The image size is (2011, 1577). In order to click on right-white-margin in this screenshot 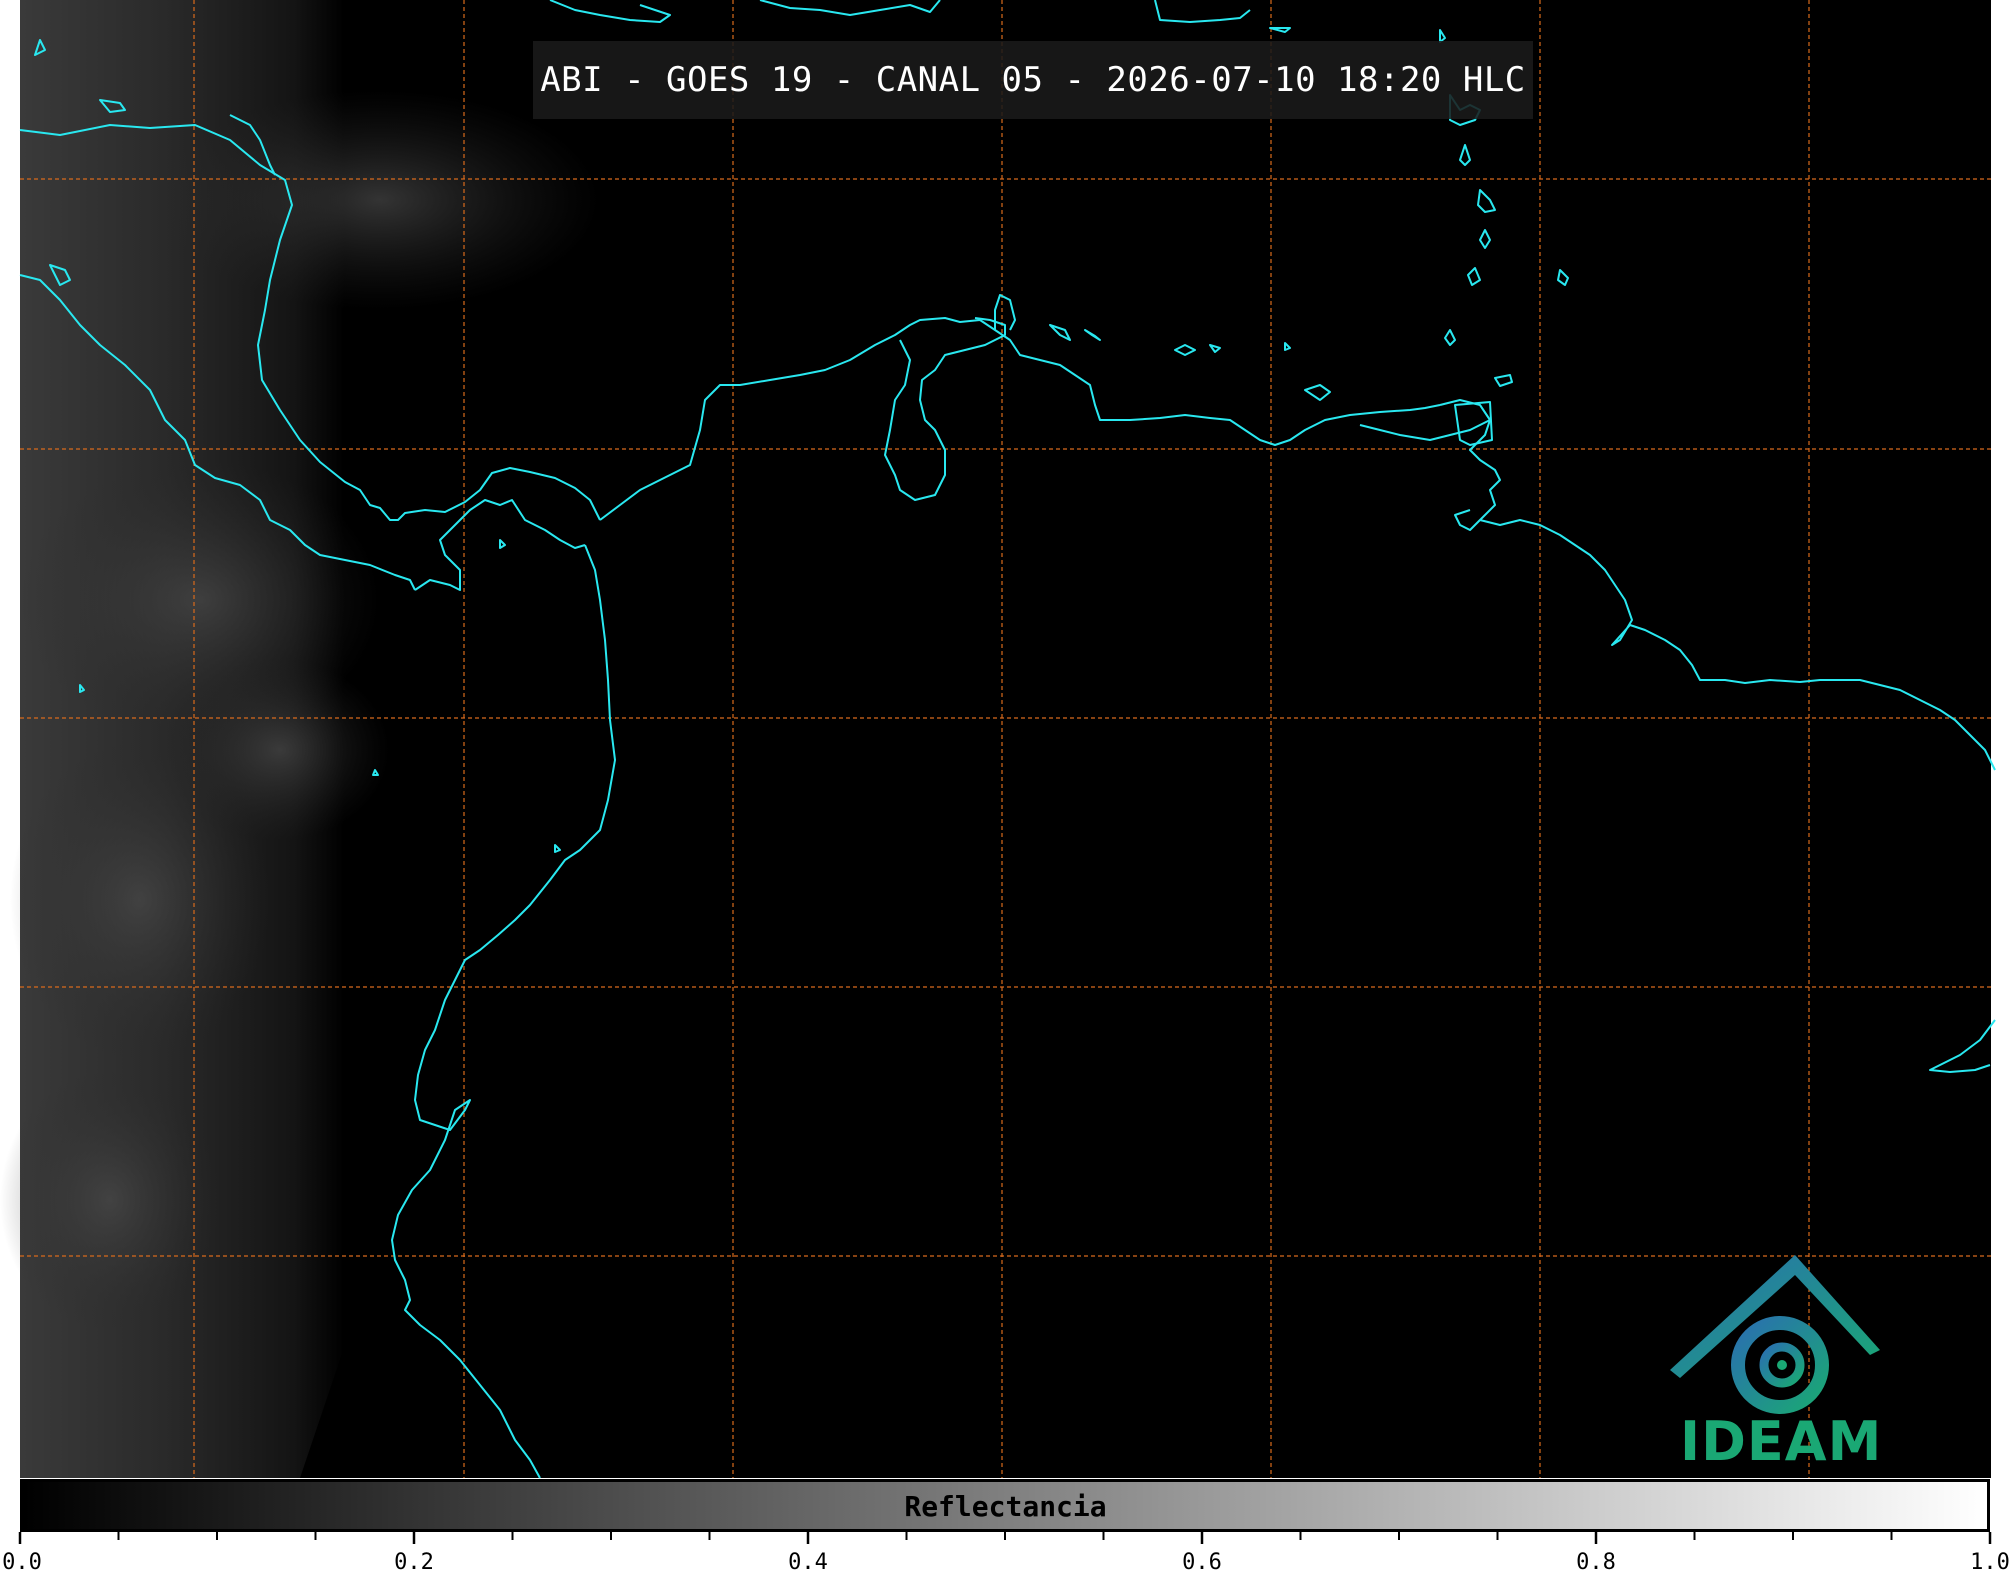, I will do `click(2001, 739)`.